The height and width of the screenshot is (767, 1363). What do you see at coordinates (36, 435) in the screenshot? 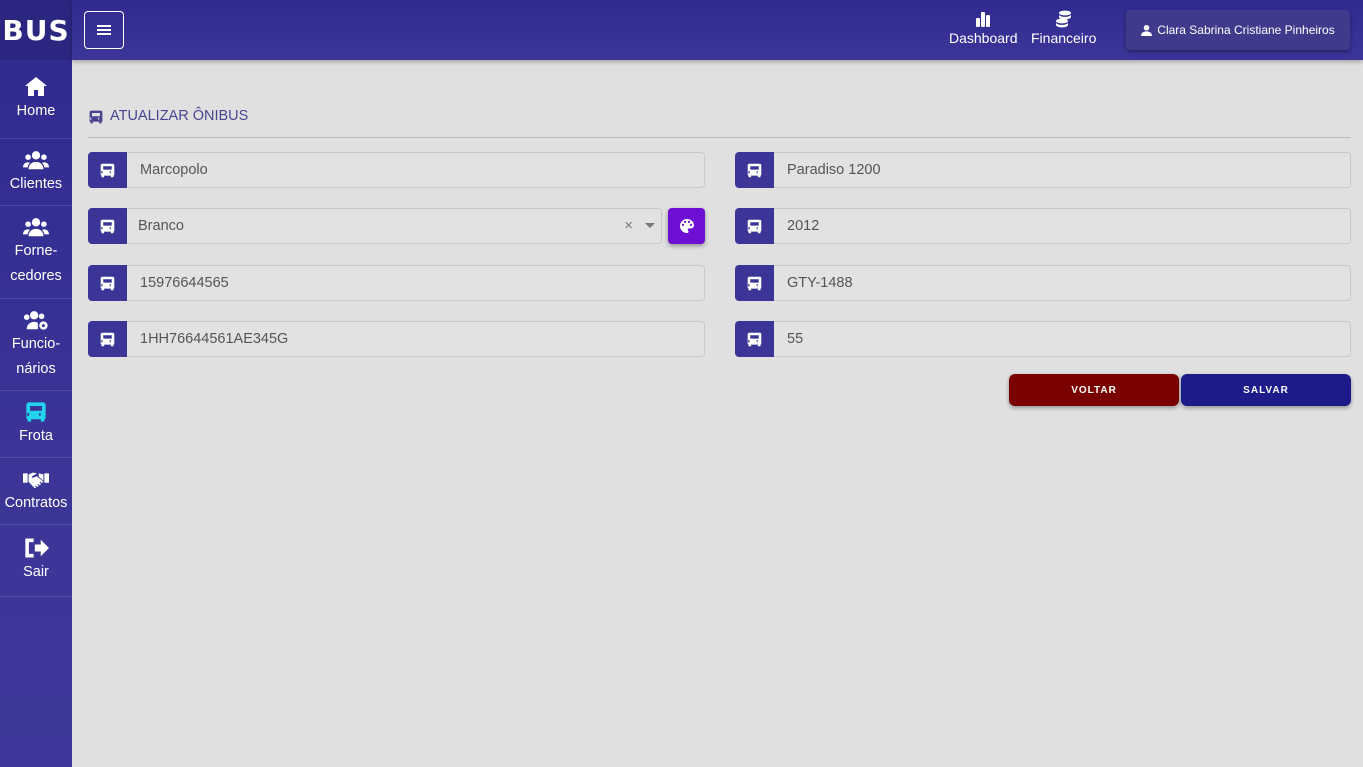
I see `sidebar-item-label: Frota` at bounding box center [36, 435].